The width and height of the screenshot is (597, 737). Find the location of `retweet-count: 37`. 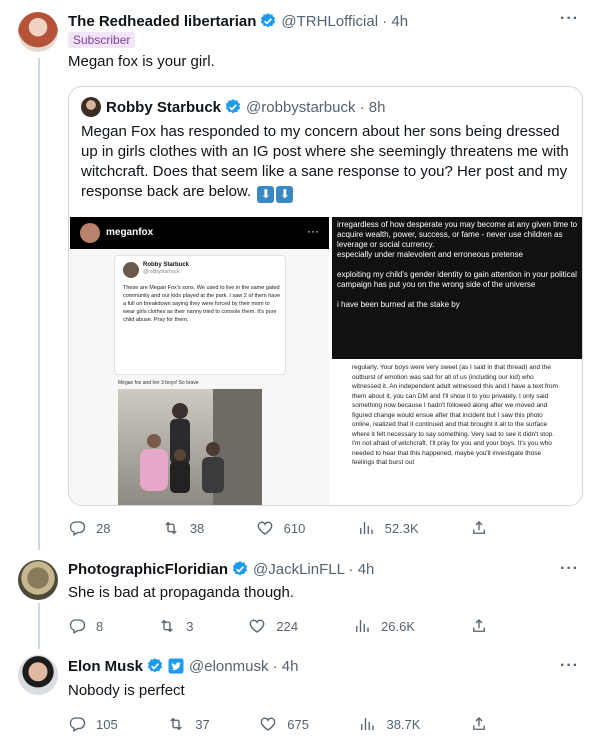

retweet-count: 37 is located at coordinates (202, 724).